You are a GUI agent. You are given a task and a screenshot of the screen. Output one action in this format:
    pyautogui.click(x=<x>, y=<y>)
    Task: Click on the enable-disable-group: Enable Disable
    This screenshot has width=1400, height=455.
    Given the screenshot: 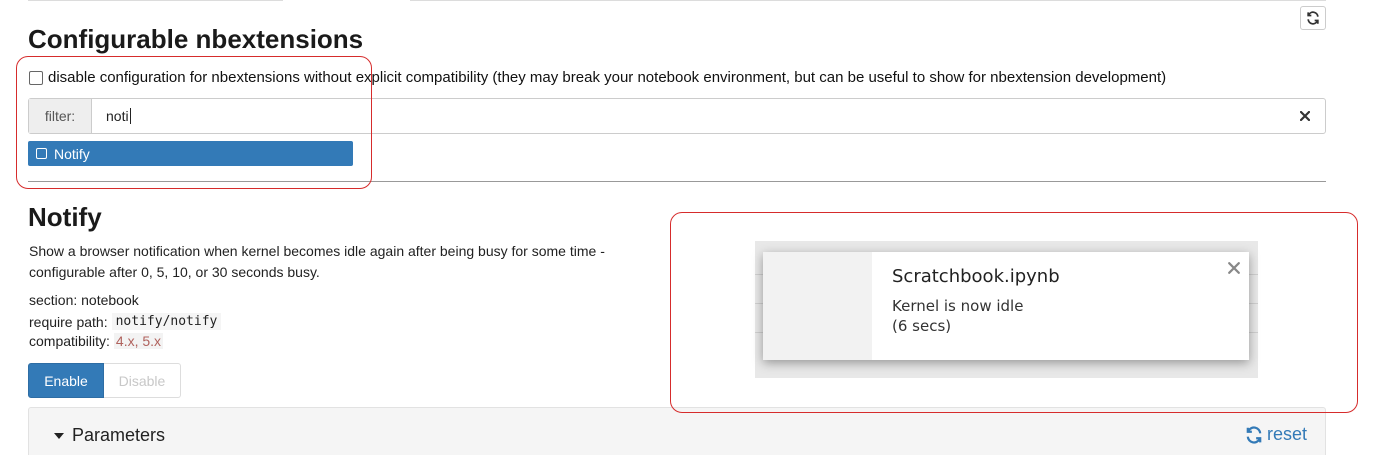 What is the action you would take?
    pyautogui.click(x=104, y=380)
    